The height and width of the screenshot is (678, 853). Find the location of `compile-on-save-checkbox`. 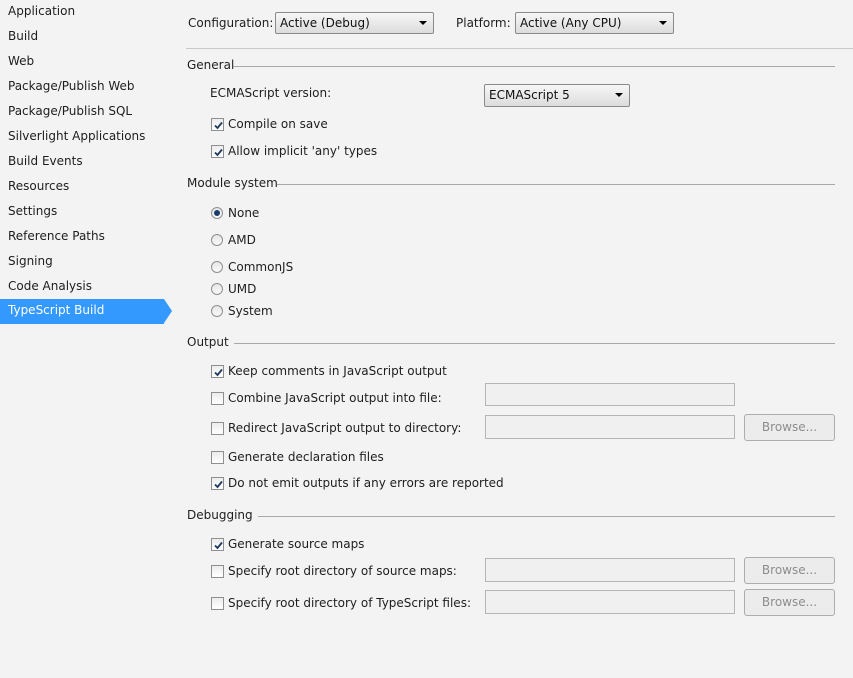

compile-on-save-checkbox is located at coordinates (217, 124).